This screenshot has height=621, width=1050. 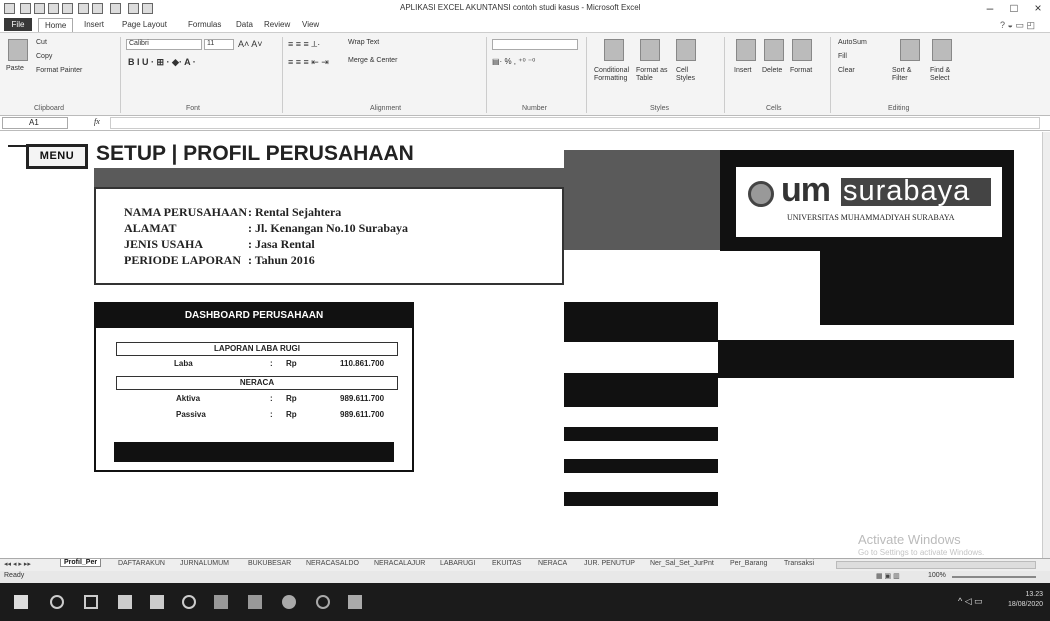 What do you see at coordinates (363, 42) in the screenshot?
I see `wrap-text-button: Wrap Text` at bounding box center [363, 42].